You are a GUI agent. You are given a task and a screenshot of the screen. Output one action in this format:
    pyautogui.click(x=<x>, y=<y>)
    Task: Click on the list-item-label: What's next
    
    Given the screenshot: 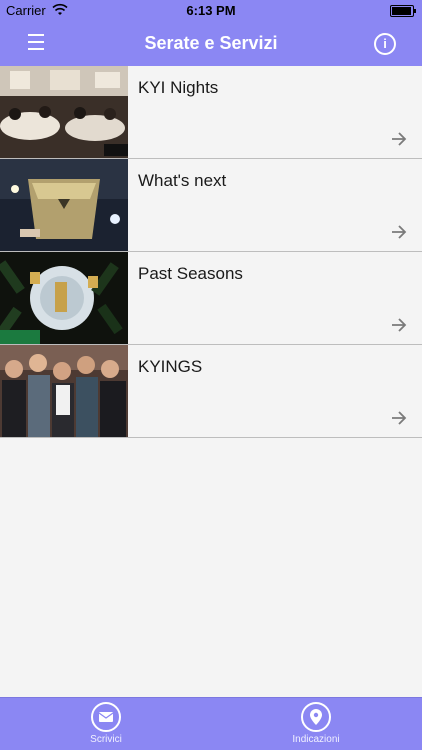 What is the action you would take?
    pyautogui.click(x=182, y=180)
    